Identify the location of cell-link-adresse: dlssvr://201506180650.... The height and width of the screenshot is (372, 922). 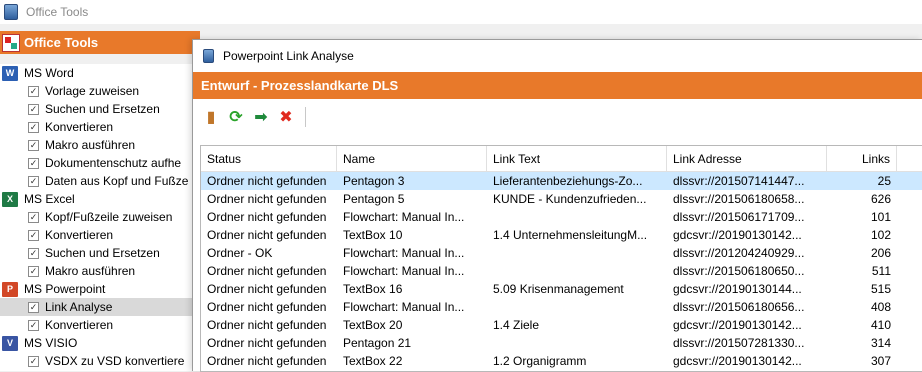
(739, 271).